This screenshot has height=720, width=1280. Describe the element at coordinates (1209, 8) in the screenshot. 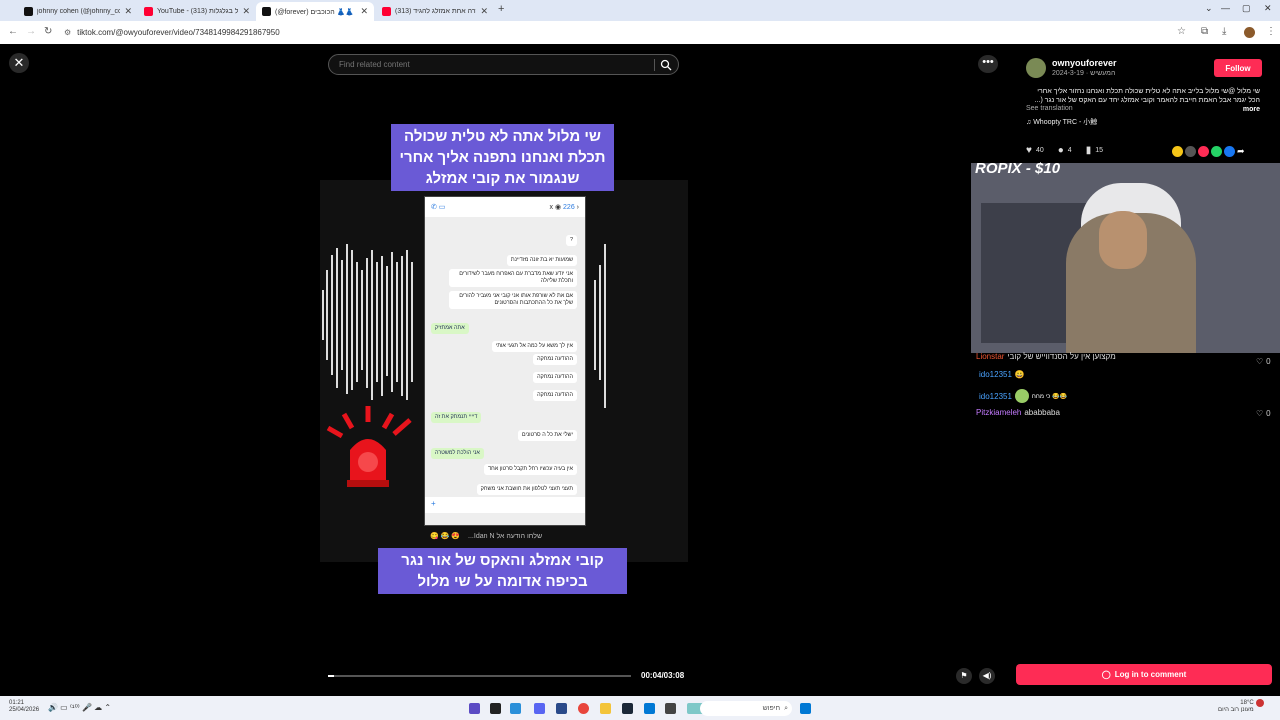

I see `tab-search-icon: ⌄` at that location.